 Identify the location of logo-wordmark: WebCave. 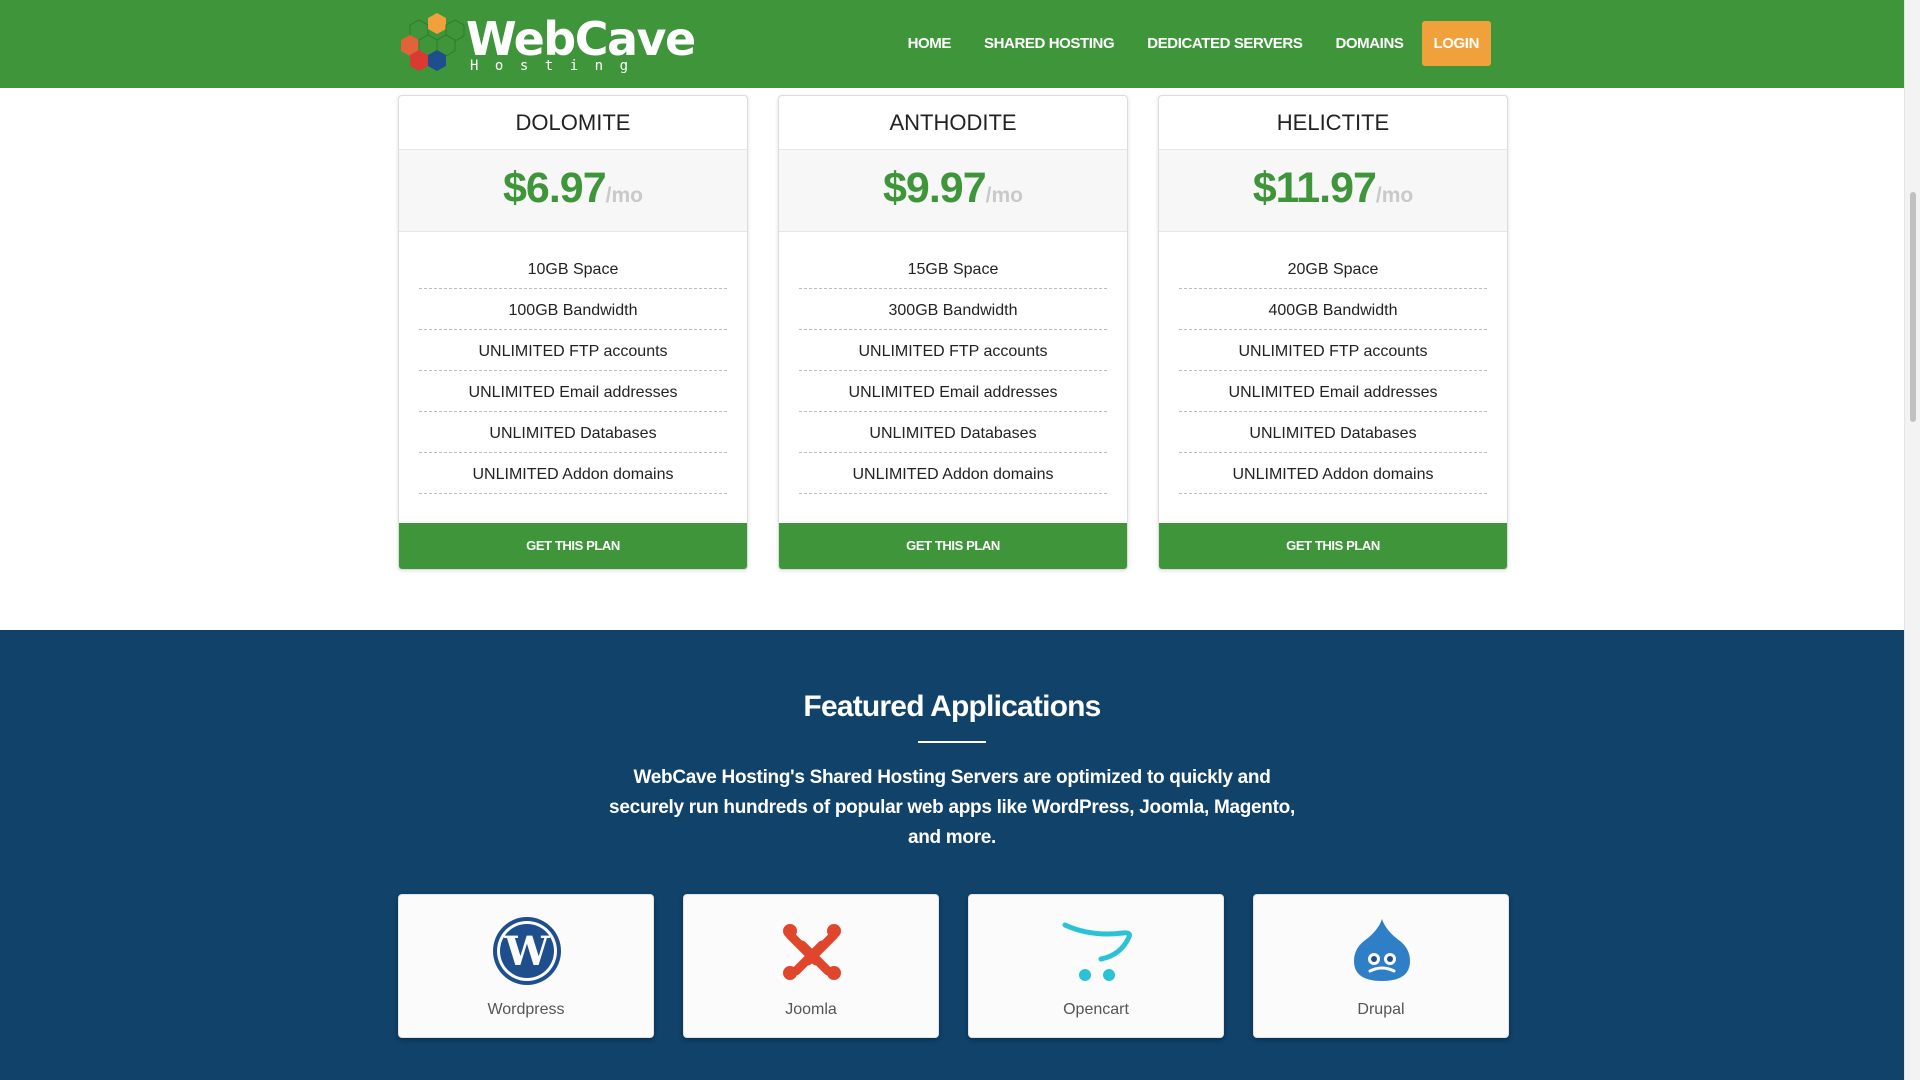
(581, 39).